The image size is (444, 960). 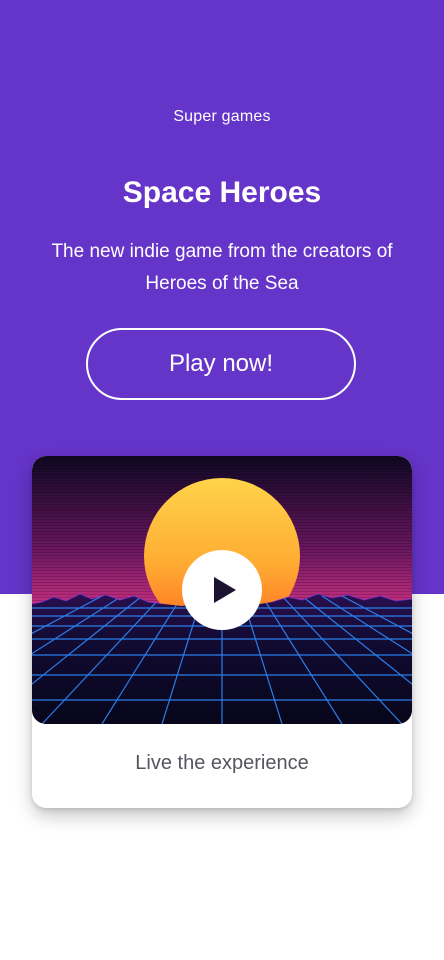 I want to click on video-caption: Live the experience, so click(x=222, y=763).